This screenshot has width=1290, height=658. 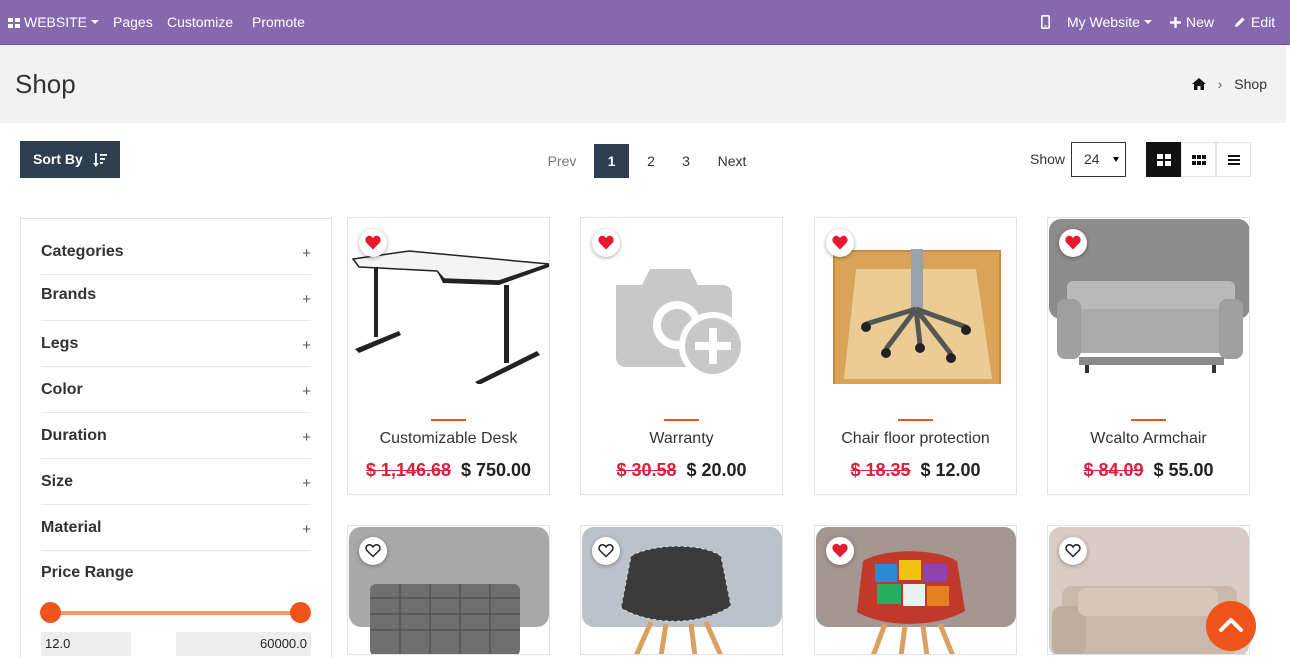 What do you see at coordinates (14, 23) in the screenshot?
I see `apps-icon` at bounding box center [14, 23].